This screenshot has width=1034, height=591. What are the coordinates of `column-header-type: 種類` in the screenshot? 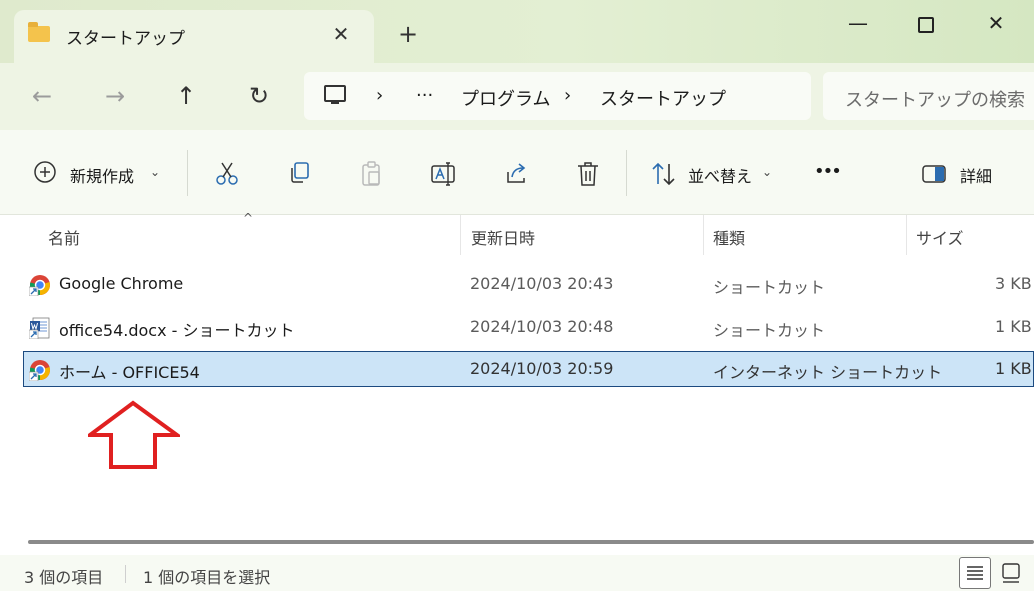 It's located at (729, 237).